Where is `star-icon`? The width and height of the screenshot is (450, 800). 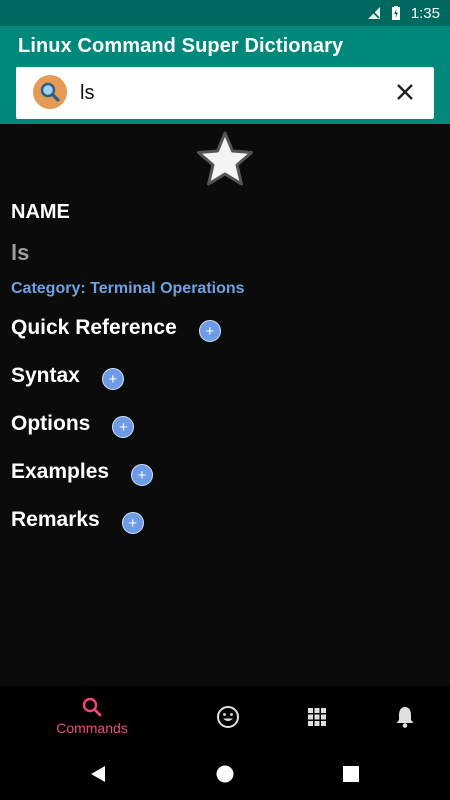
star-icon is located at coordinates (225, 159).